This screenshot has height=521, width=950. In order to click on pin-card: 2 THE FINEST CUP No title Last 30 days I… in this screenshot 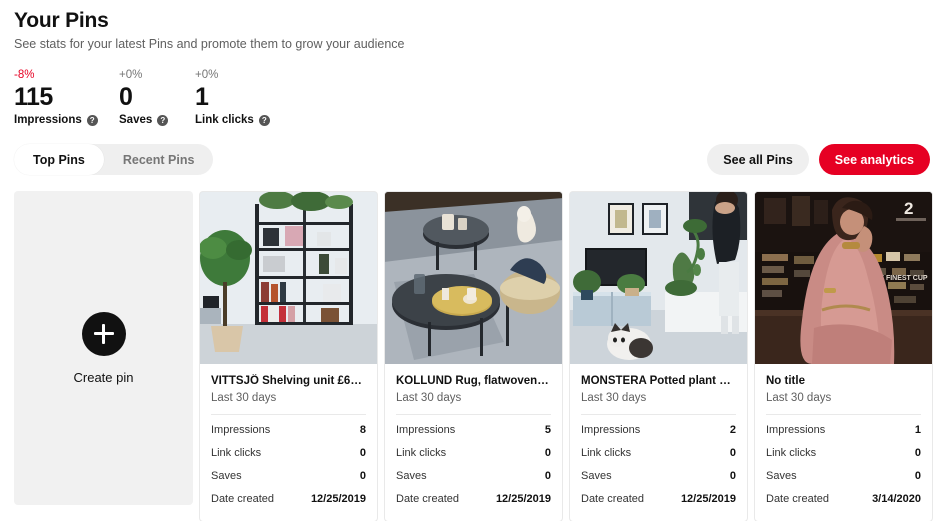, I will do `click(843, 356)`.